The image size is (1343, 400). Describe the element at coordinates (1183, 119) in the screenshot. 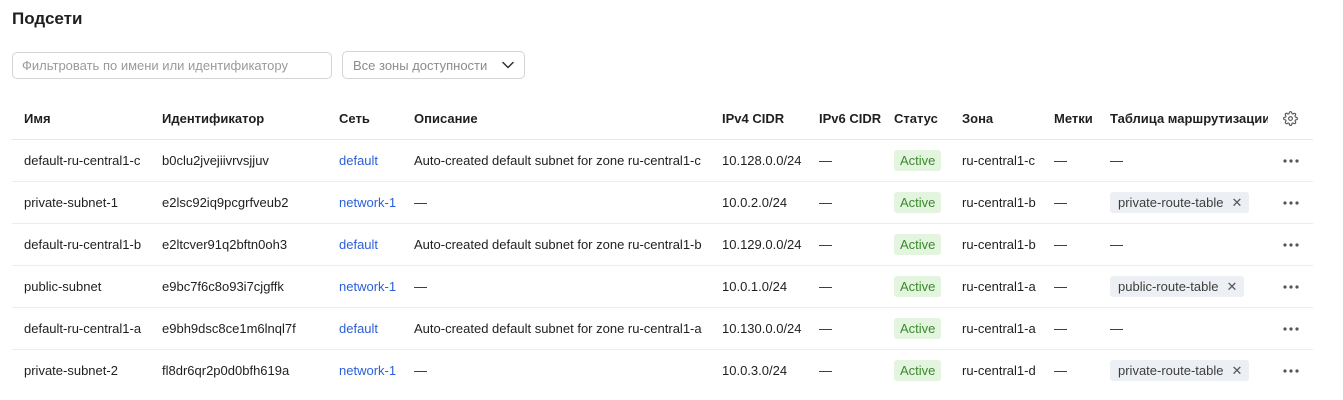

I see `column-header-route-table: Таблица маршрутизации` at that location.